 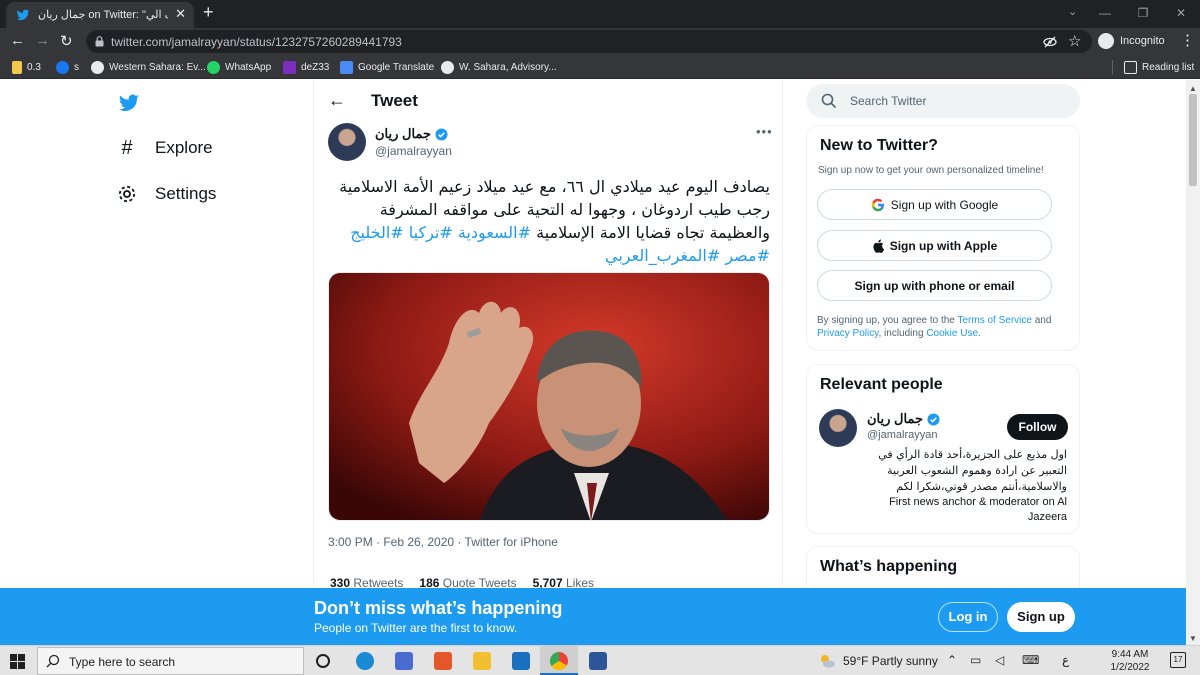 What do you see at coordinates (180, 14) in the screenshot?
I see `close-tab-icon: ✕` at bounding box center [180, 14].